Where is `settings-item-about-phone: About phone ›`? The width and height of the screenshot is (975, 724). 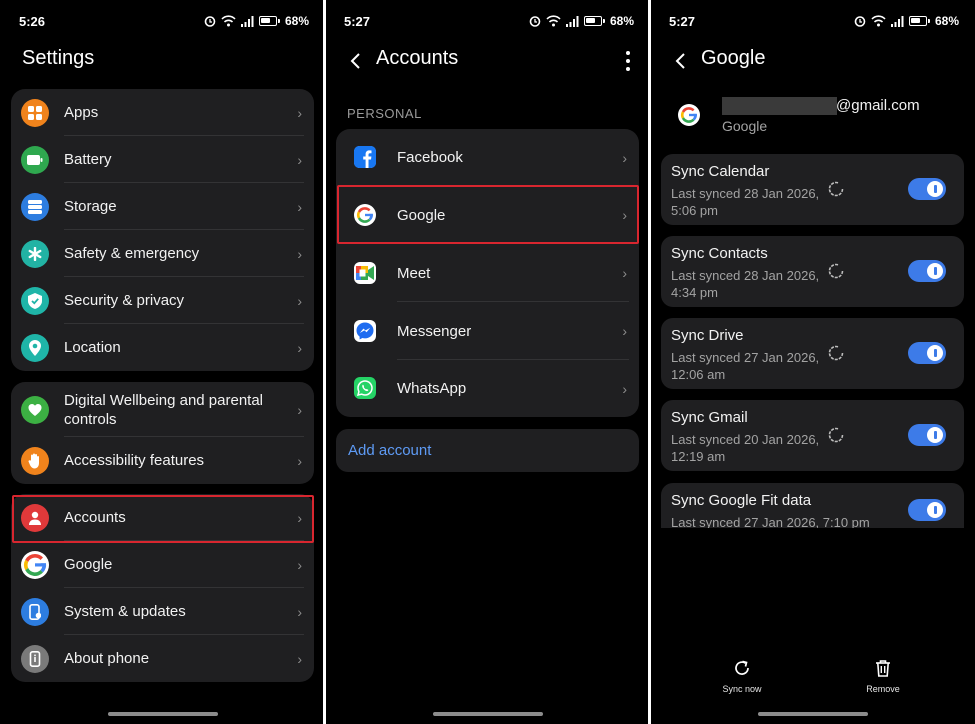 settings-item-about-phone: About phone › is located at coordinates (162, 658).